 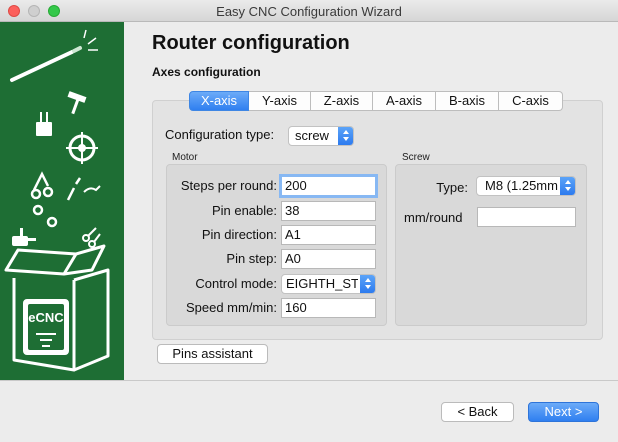 What do you see at coordinates (416, 157) in the screenshot?
I see `screw-group-title: Screw` at bounding box center [416, 157].